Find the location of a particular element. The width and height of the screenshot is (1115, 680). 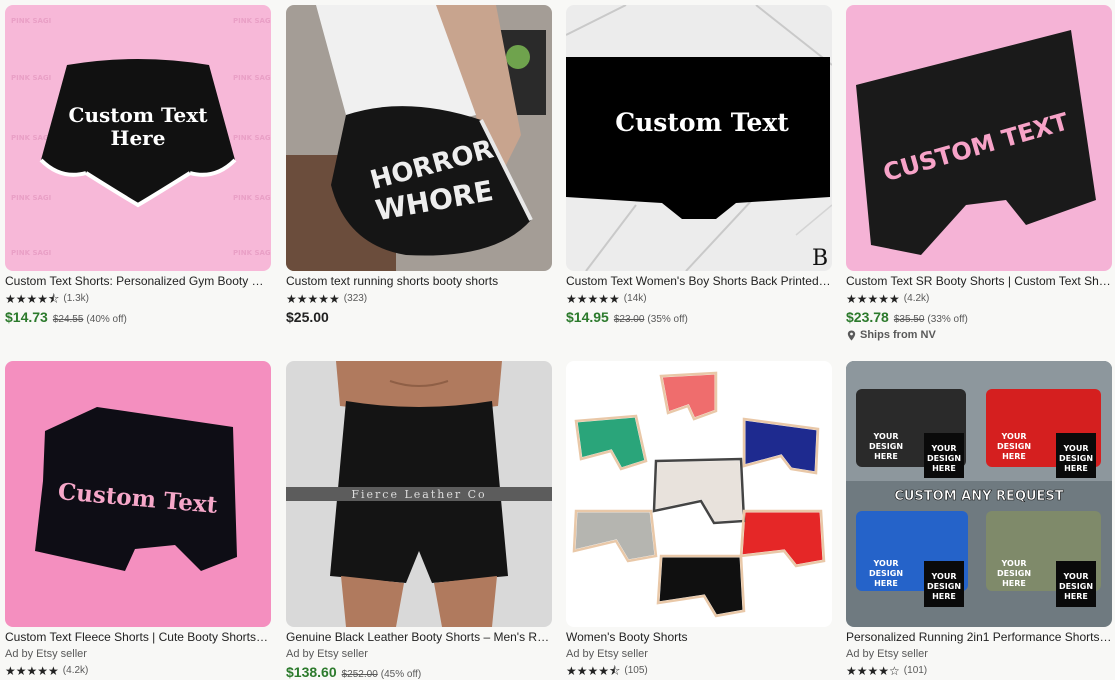

ships-from-label: Ships from NV is located at coordinates (898, 335).